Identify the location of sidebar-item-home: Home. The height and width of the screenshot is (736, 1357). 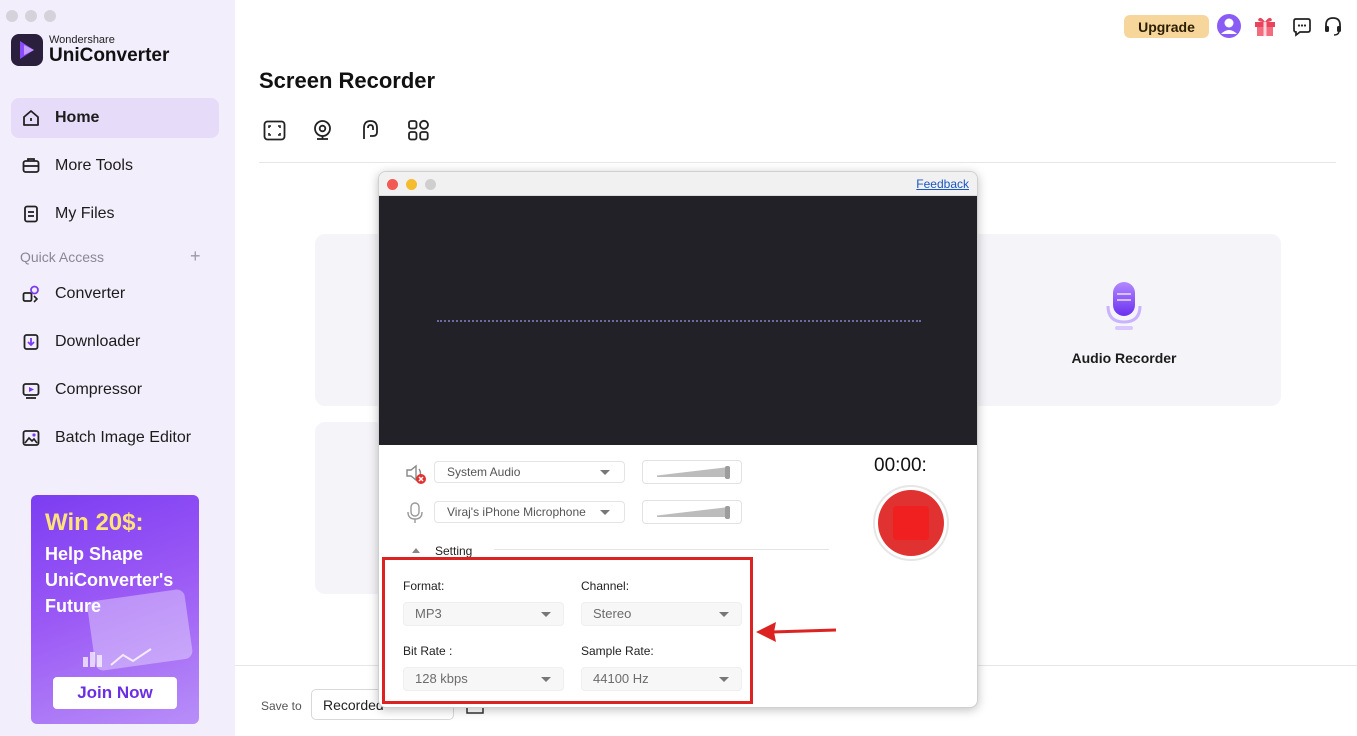
(115, 118).